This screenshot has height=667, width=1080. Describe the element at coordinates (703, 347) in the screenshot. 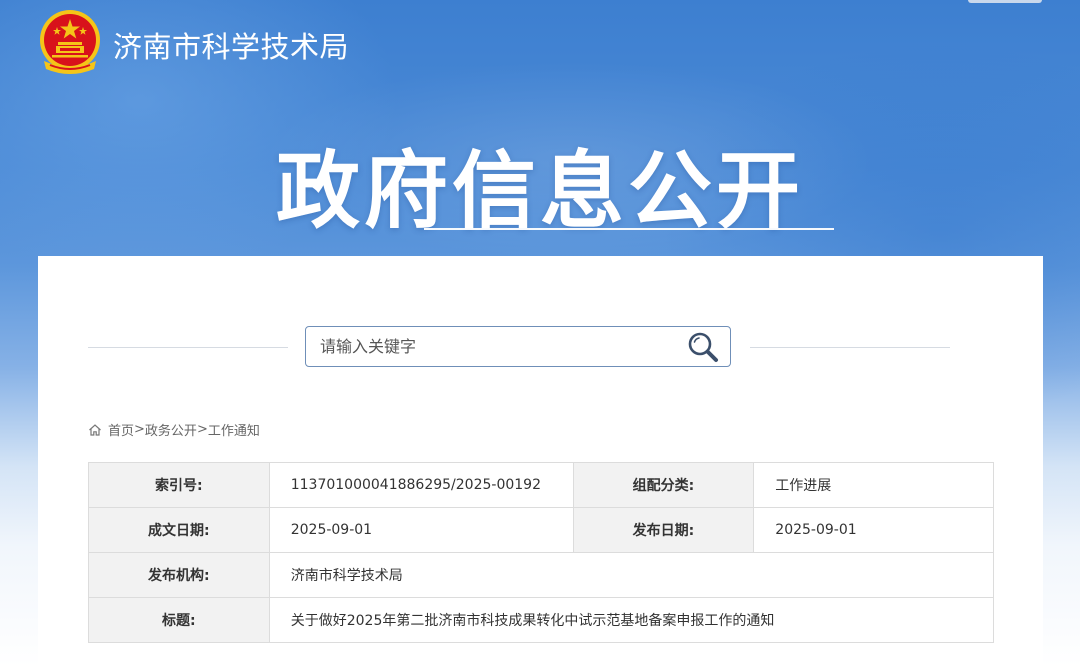

I see `search-icon` at that location.